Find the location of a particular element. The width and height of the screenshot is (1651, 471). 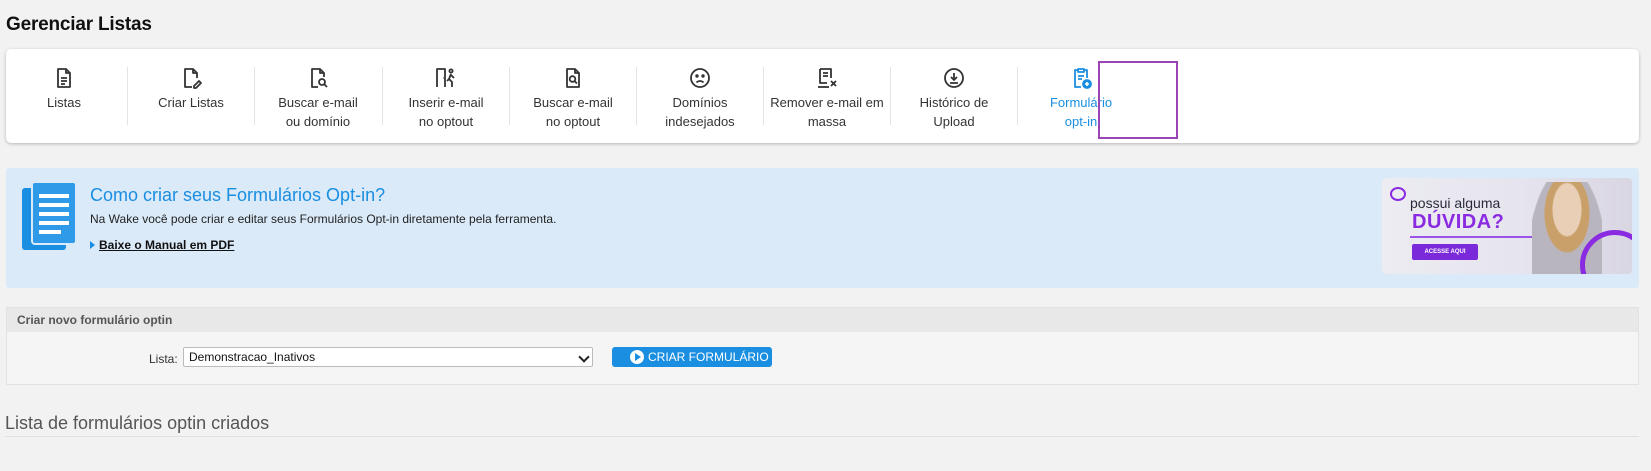

clipboard-plus-icon is located at coordinates (1081, 78).